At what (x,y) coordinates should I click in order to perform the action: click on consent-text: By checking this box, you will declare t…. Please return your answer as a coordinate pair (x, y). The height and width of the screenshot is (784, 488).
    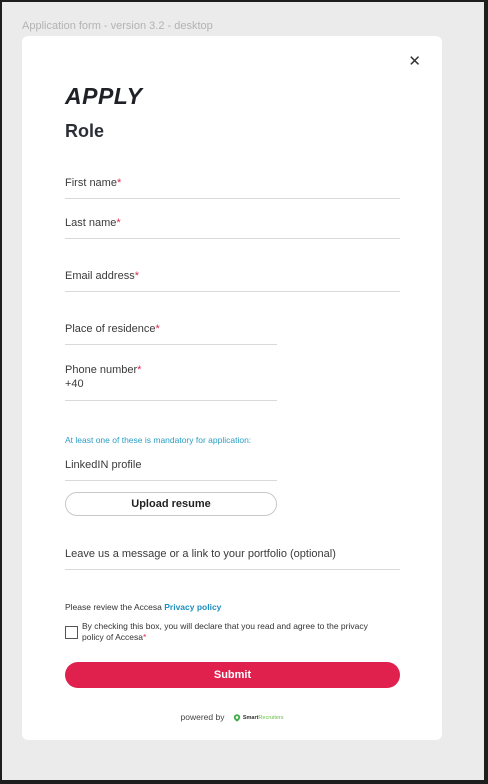
    Looking at the image, I should click on (225, 631).